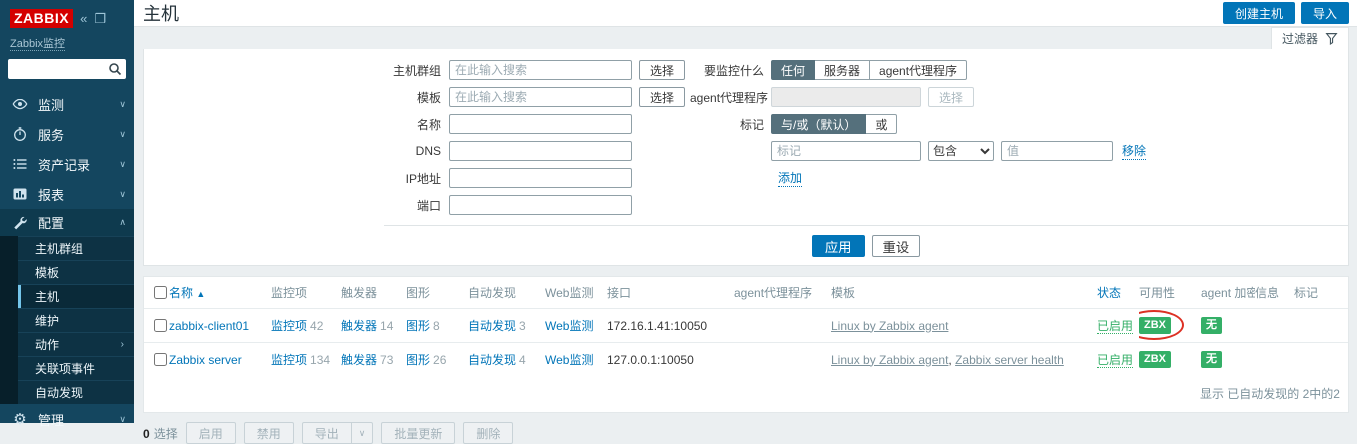  I want to click on graphs-count: 8, so click(436, 326).